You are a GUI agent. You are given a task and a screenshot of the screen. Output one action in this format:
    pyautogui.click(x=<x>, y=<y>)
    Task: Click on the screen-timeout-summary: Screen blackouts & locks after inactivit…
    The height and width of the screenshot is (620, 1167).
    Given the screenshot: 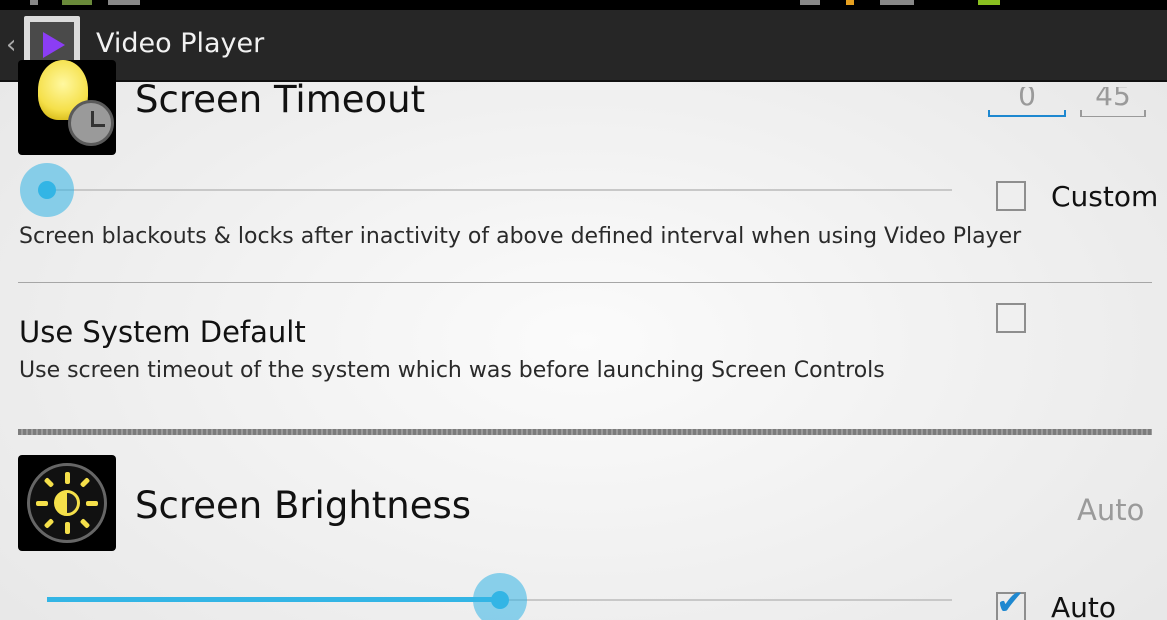 What is the action you would take?
    pyautogui.click(x=520, y=236)
    